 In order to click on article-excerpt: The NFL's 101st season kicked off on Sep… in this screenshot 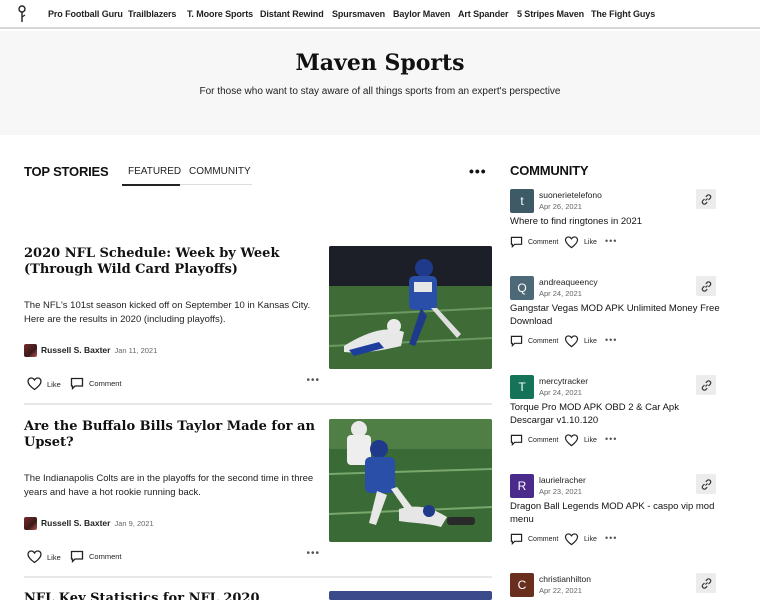, I will do `click(167, 312)`.